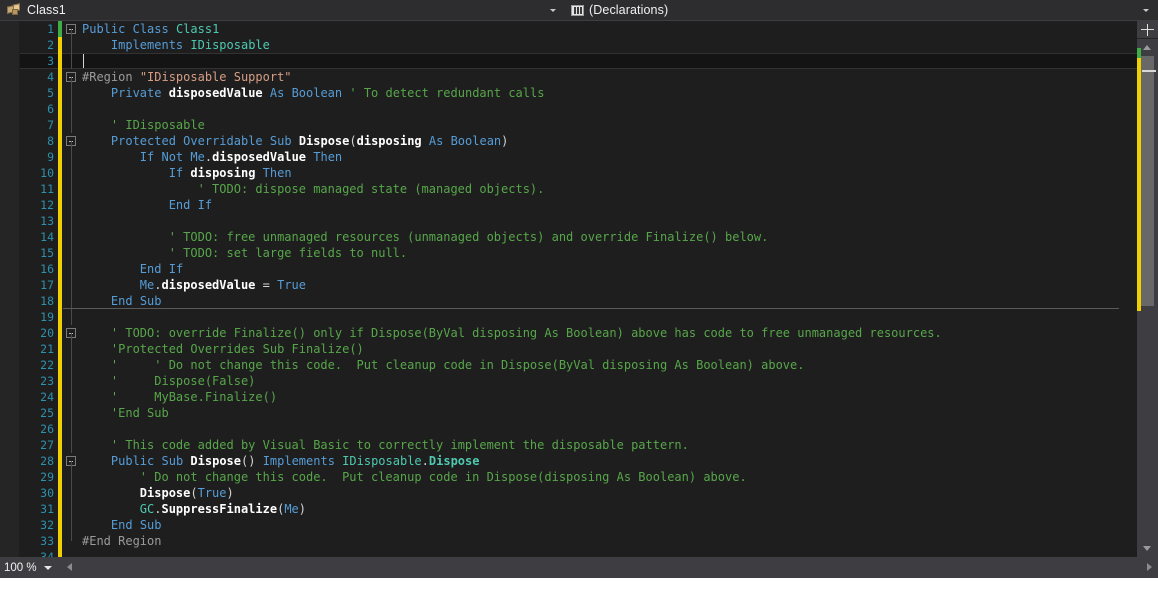 This screenshot has width=1158, height=614. Describe the element at coordinates (578, 413) in the screenshot. I see `code-line: 25 'End Sub` at that location.